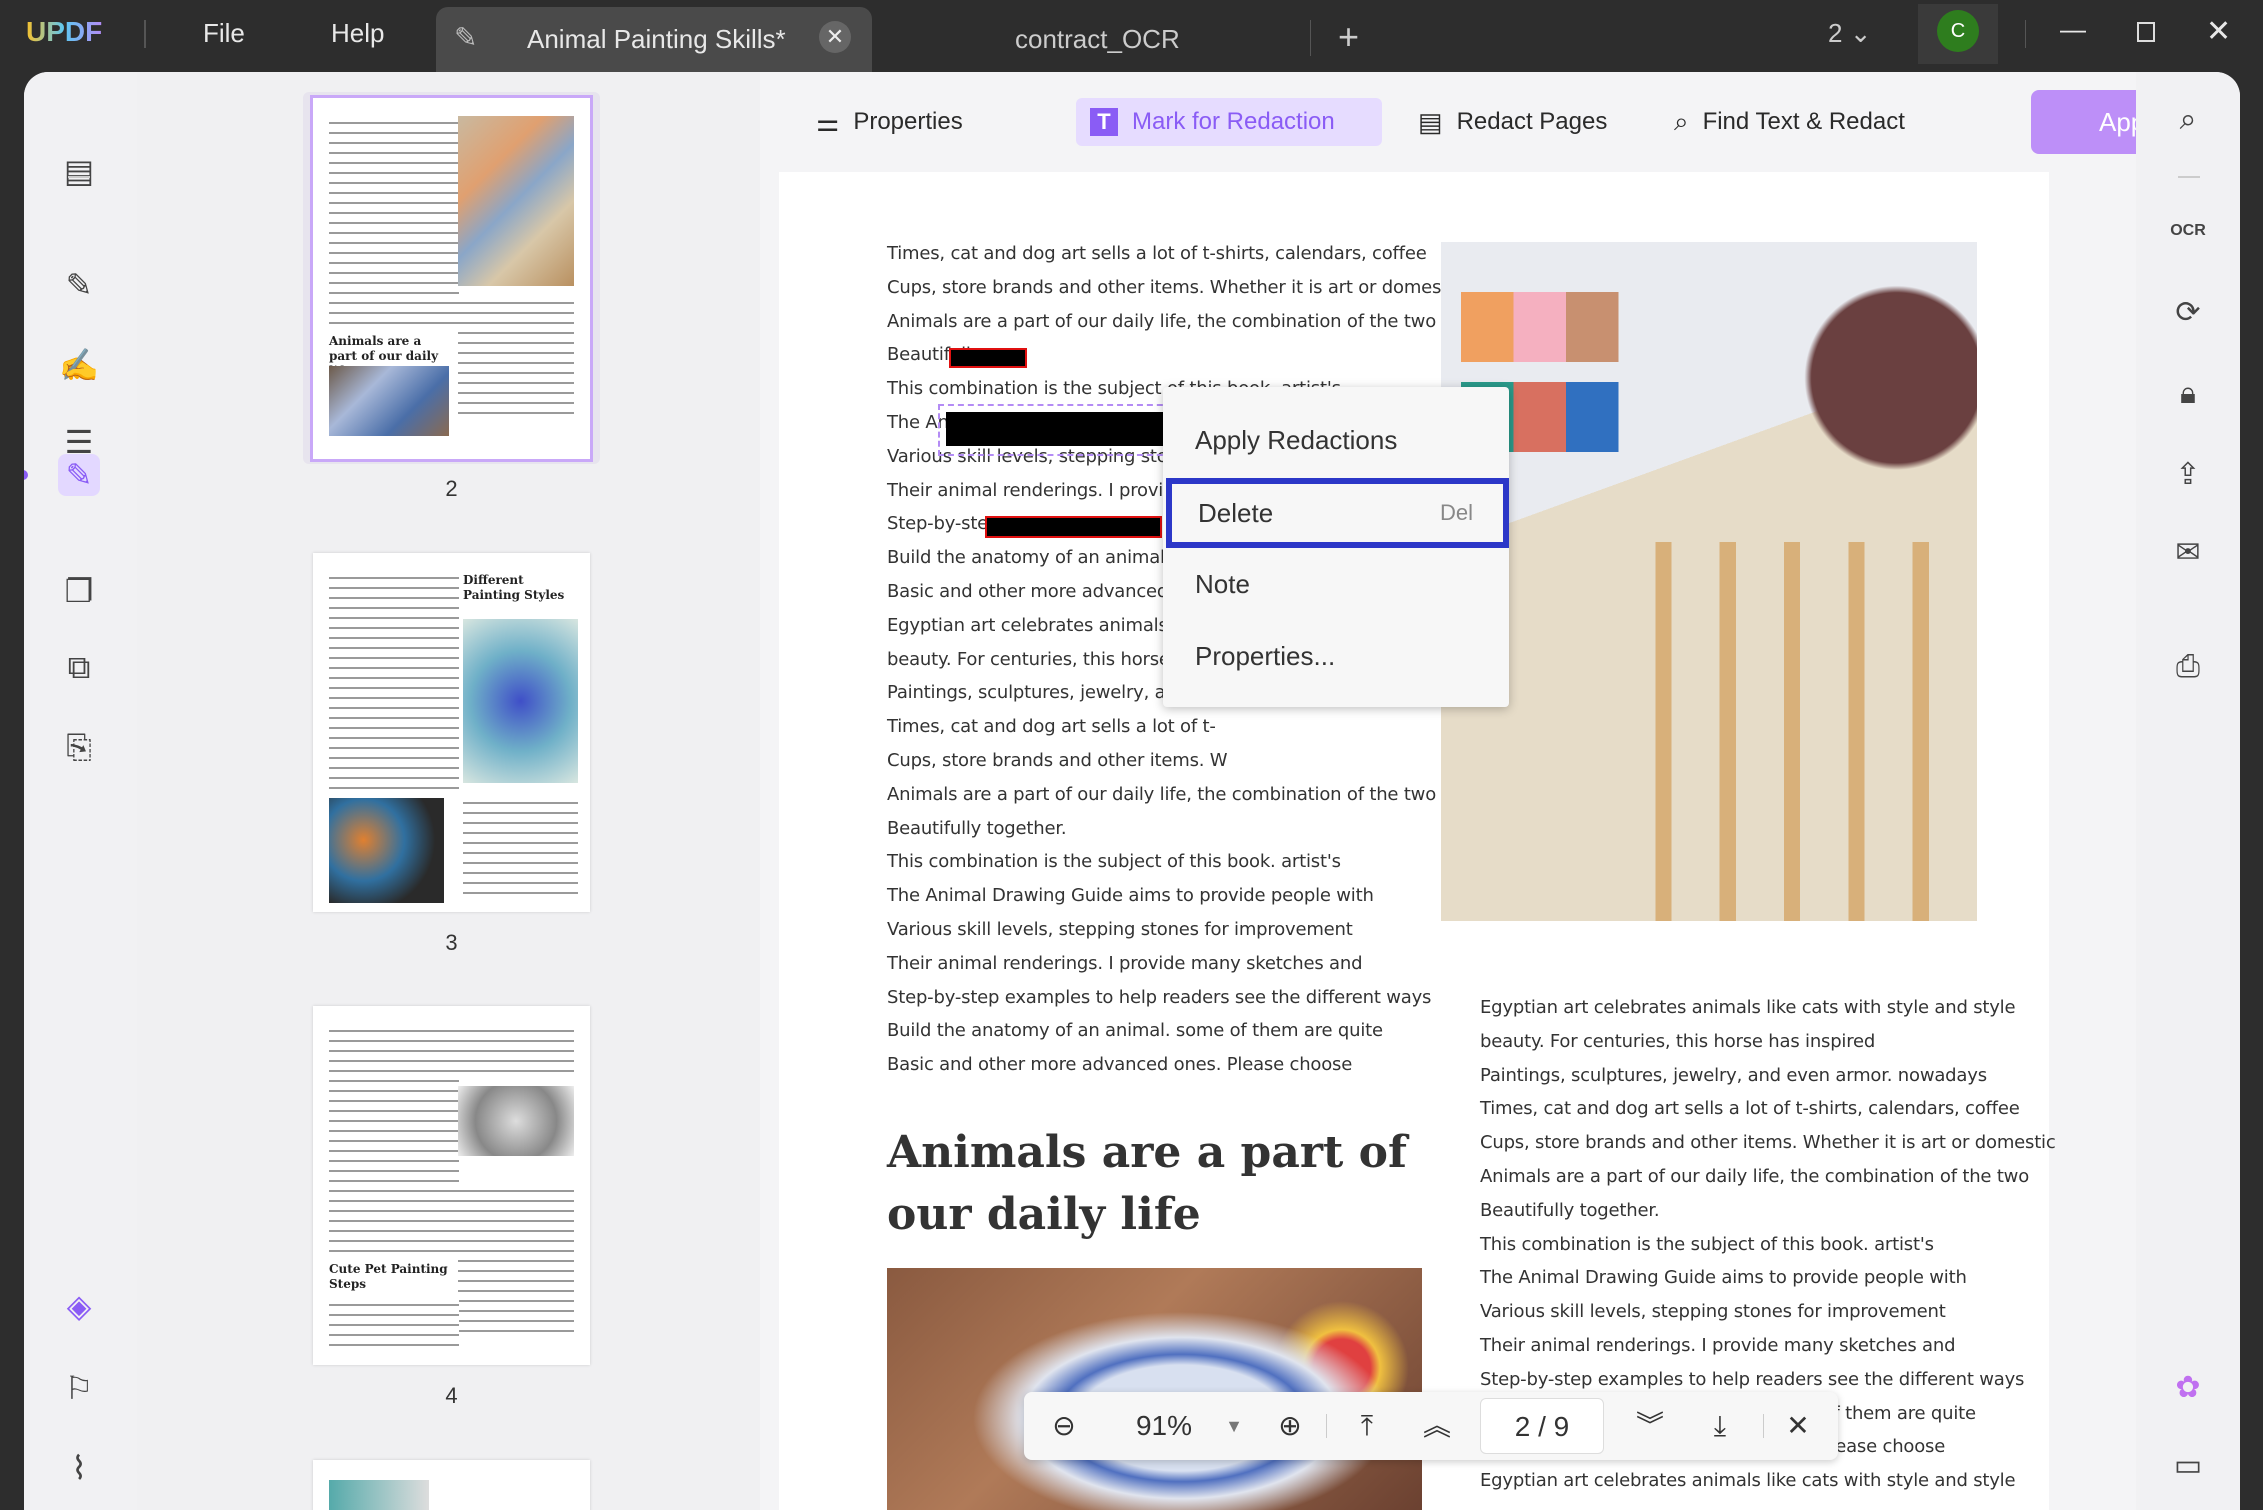 This screenshot has height=1510, width=2263. Describe the element at coordinates (514, 587) in the screenshot. I see `thumb-heading: Different Painting Styles` at that location.